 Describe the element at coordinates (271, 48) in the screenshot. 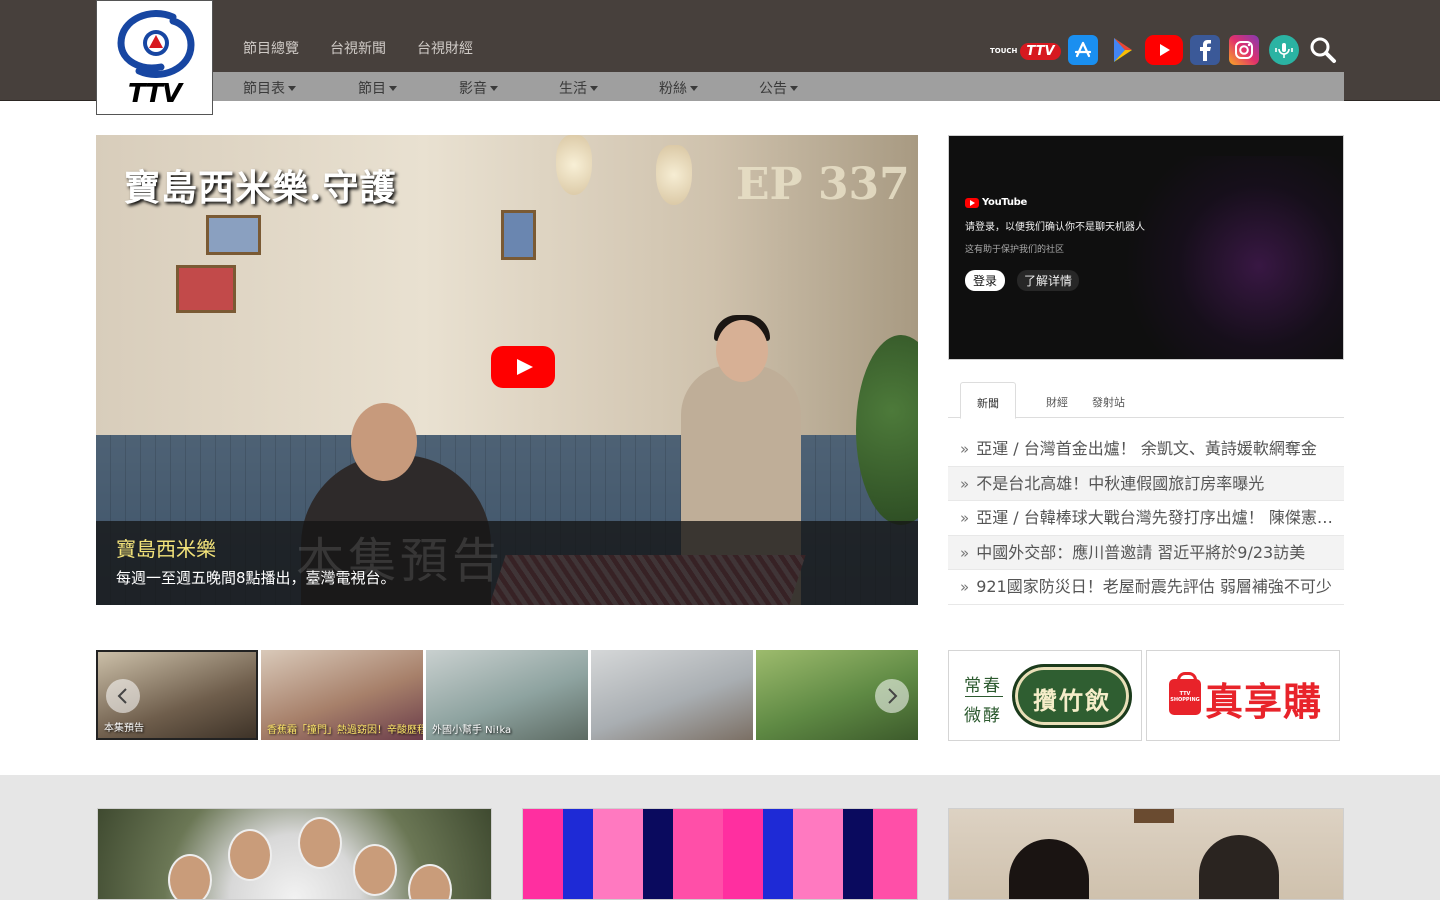

I see `nav-program-overview: 節目總覽` at that location.